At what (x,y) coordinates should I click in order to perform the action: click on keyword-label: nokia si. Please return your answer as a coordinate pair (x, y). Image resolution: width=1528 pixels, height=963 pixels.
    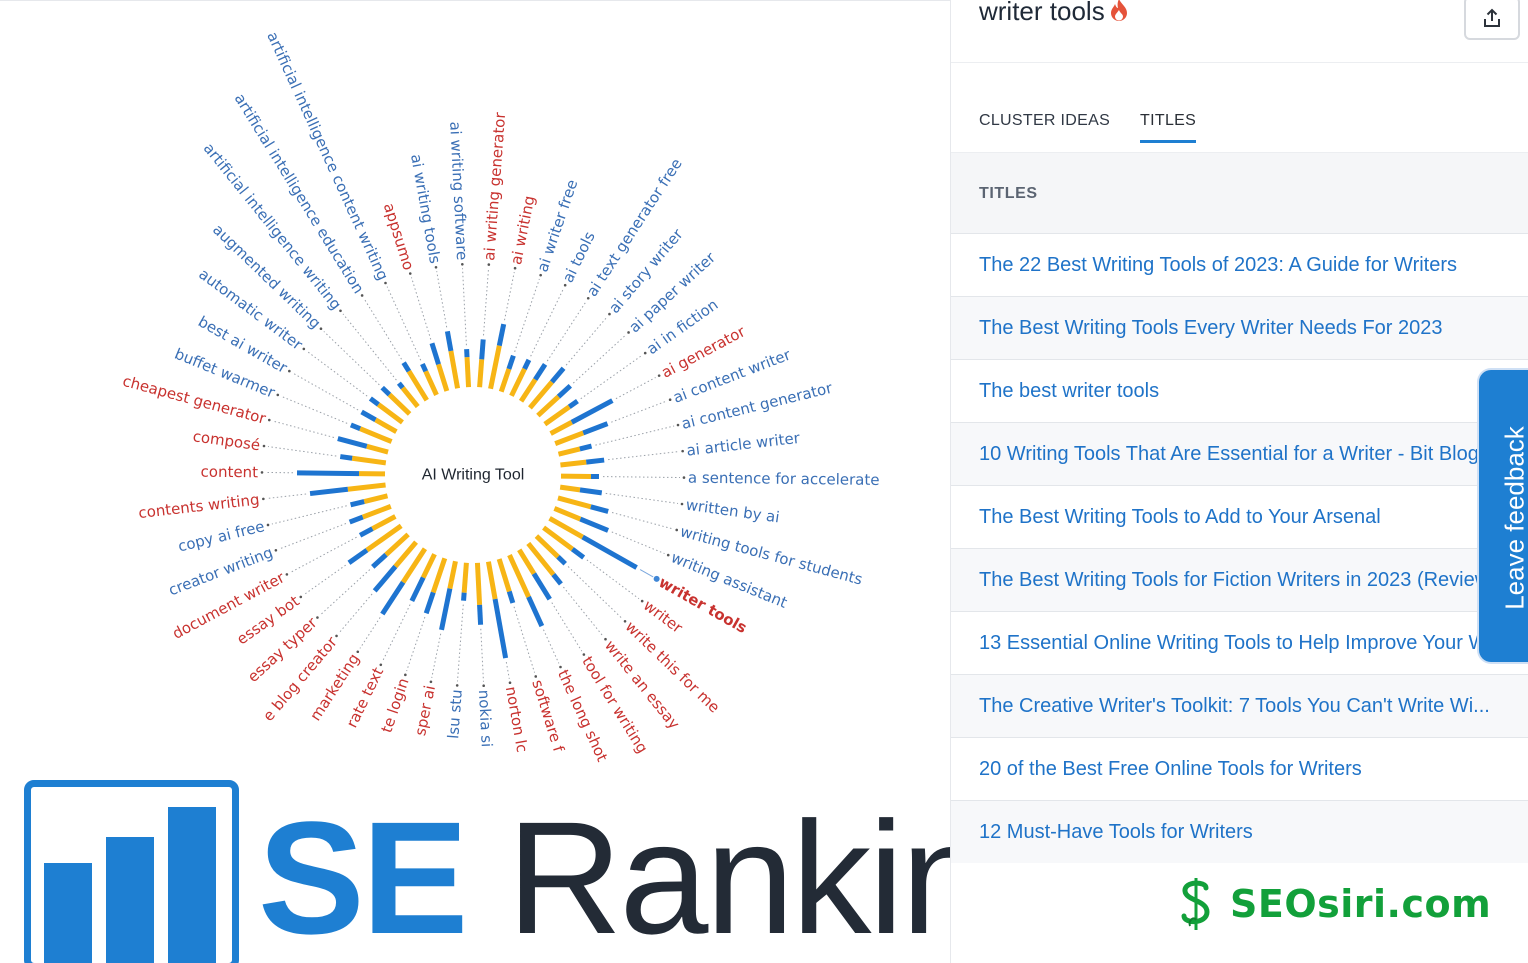
    Looking at the image, I should click on (485, 718).